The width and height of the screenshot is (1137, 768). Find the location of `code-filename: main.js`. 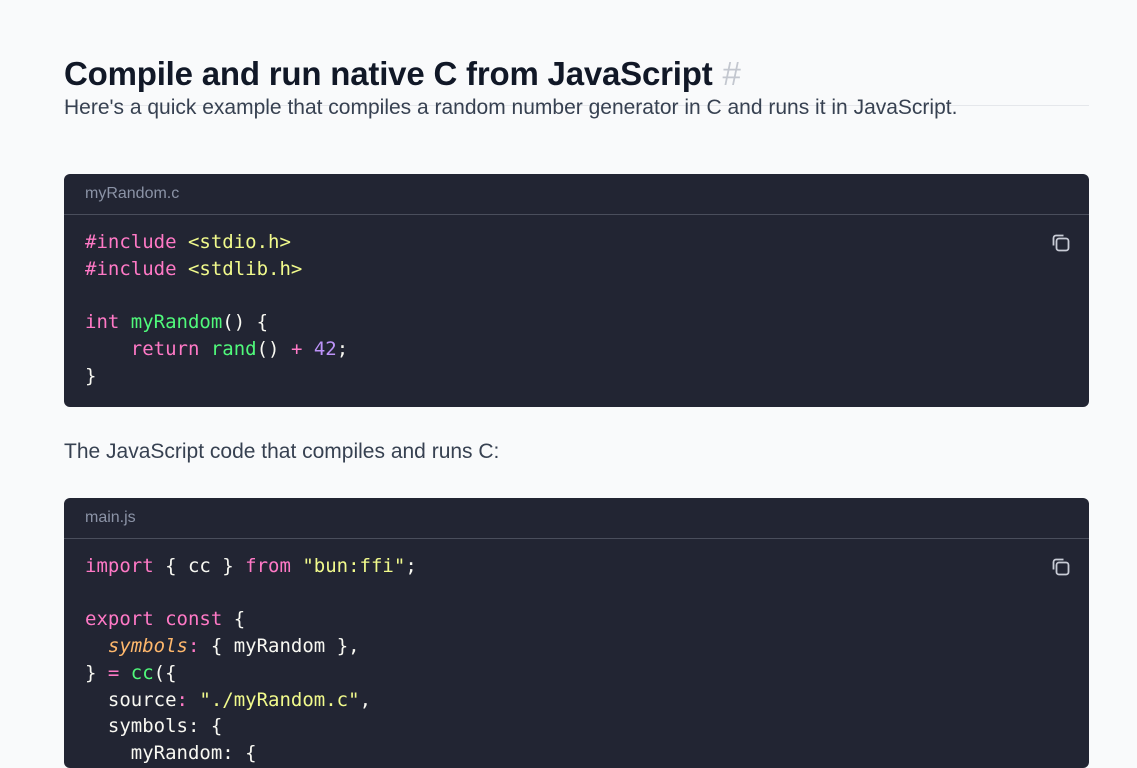

code-filename: main.js is located at coordinates (576, 518).